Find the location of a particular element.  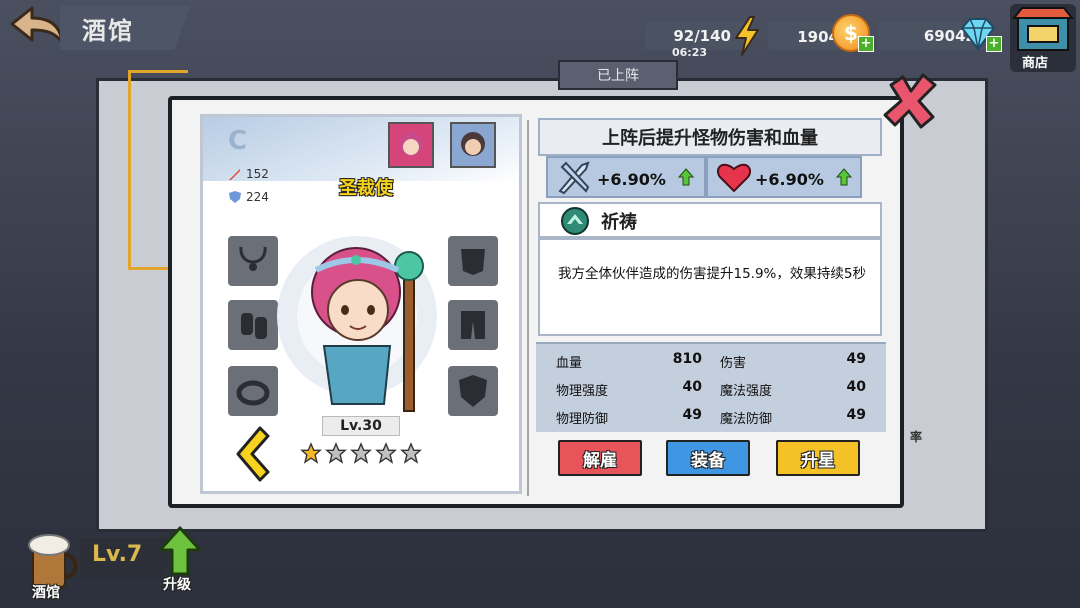

panel-divider is located at coordinates (528, 308).